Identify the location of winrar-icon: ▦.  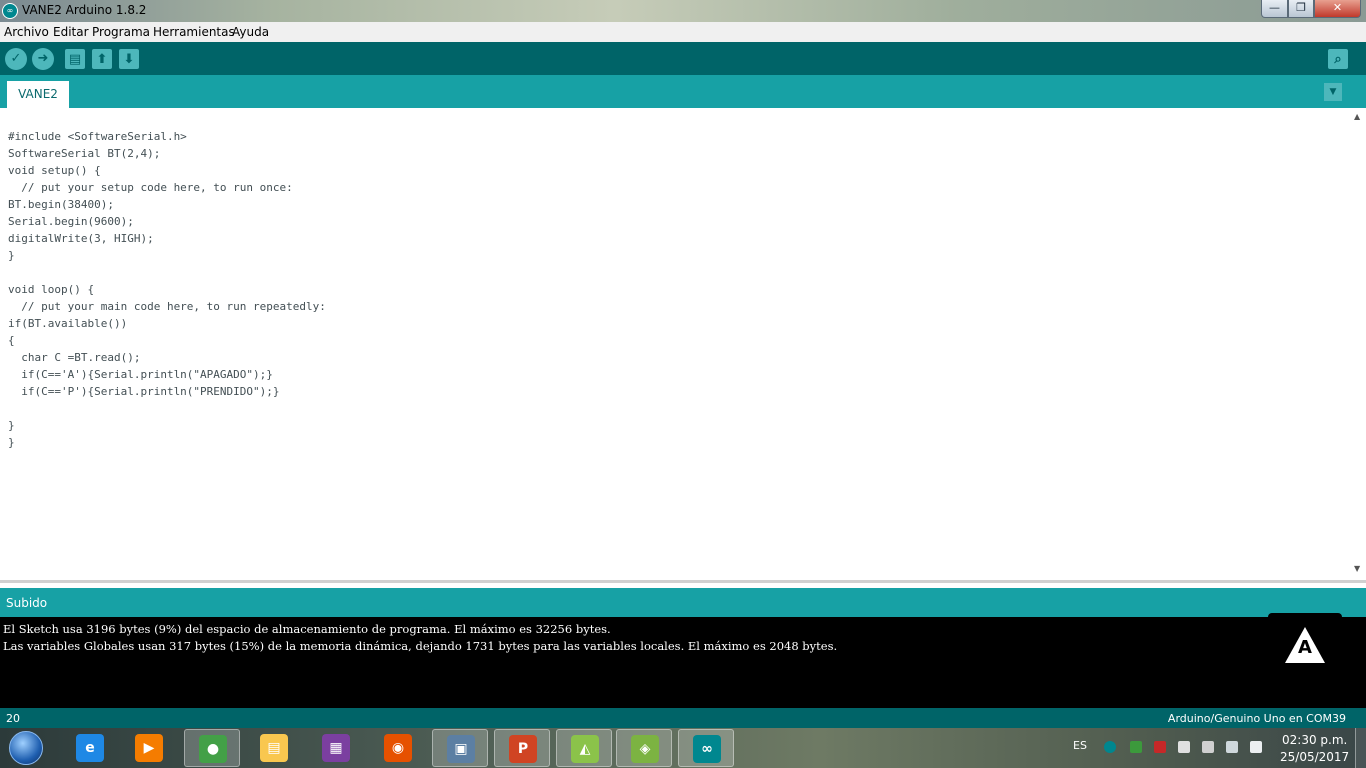
(336, 748).